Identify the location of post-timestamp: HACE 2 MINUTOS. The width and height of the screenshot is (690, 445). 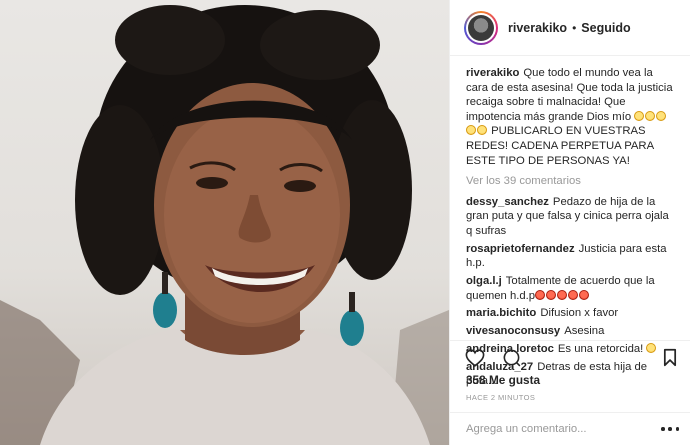
(501, 397).